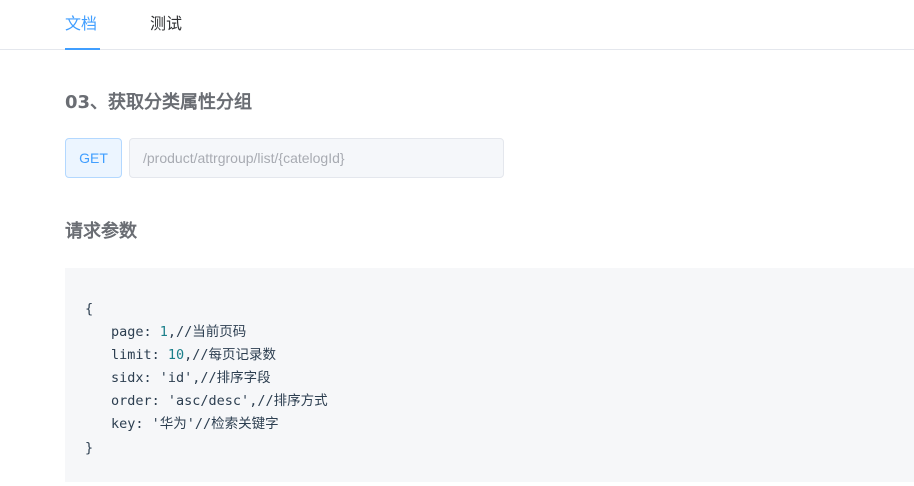 The width and height of the screenshot is (914, 486). What do you see at coordinates (82, 49) in the screenshot?
I see `active-tab-indicator` at bounding box center [82, 49].